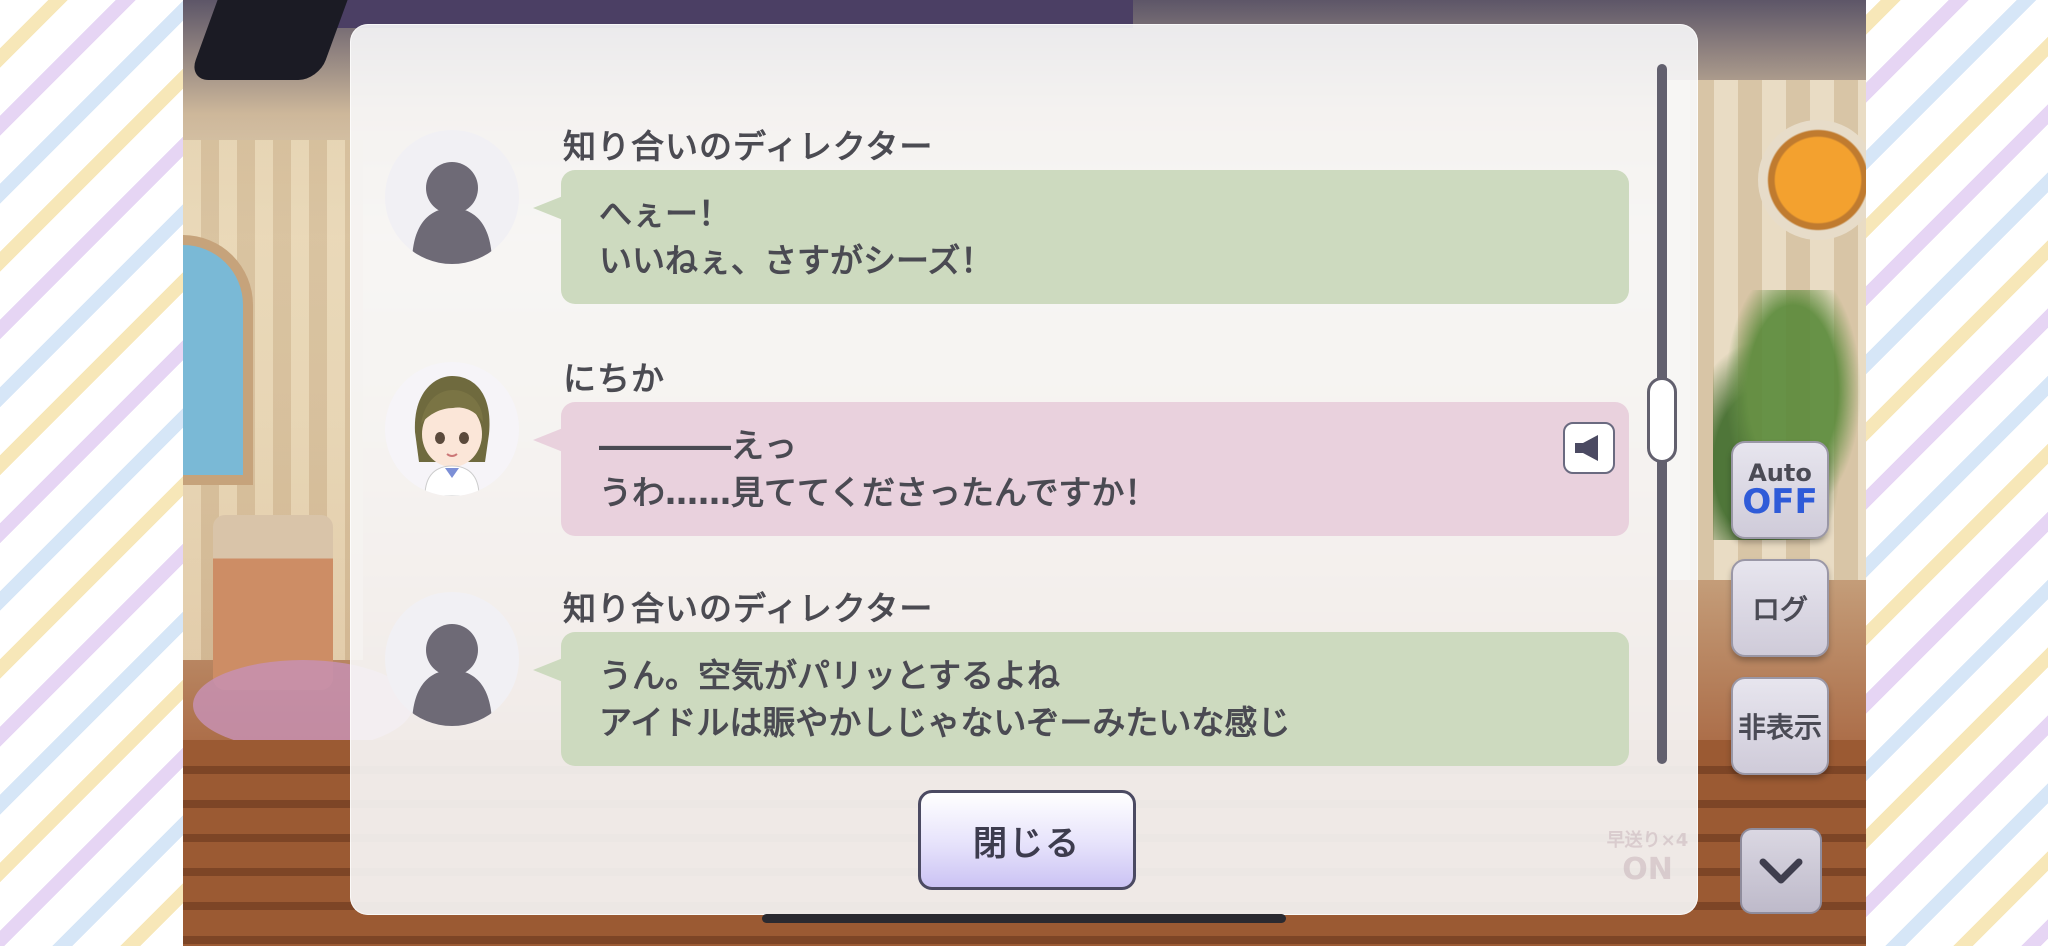 This screenshot has height=946, width=2048. I want to click on speaker-name: にちか, so click(614, 378).